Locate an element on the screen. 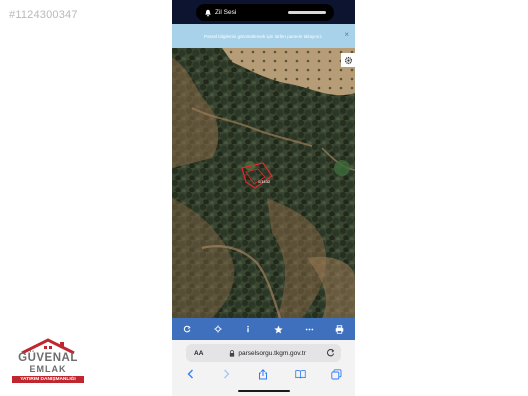 The height and width of the screenshot is (396, 528). map-settings-button is located at coordinates (348, 60).